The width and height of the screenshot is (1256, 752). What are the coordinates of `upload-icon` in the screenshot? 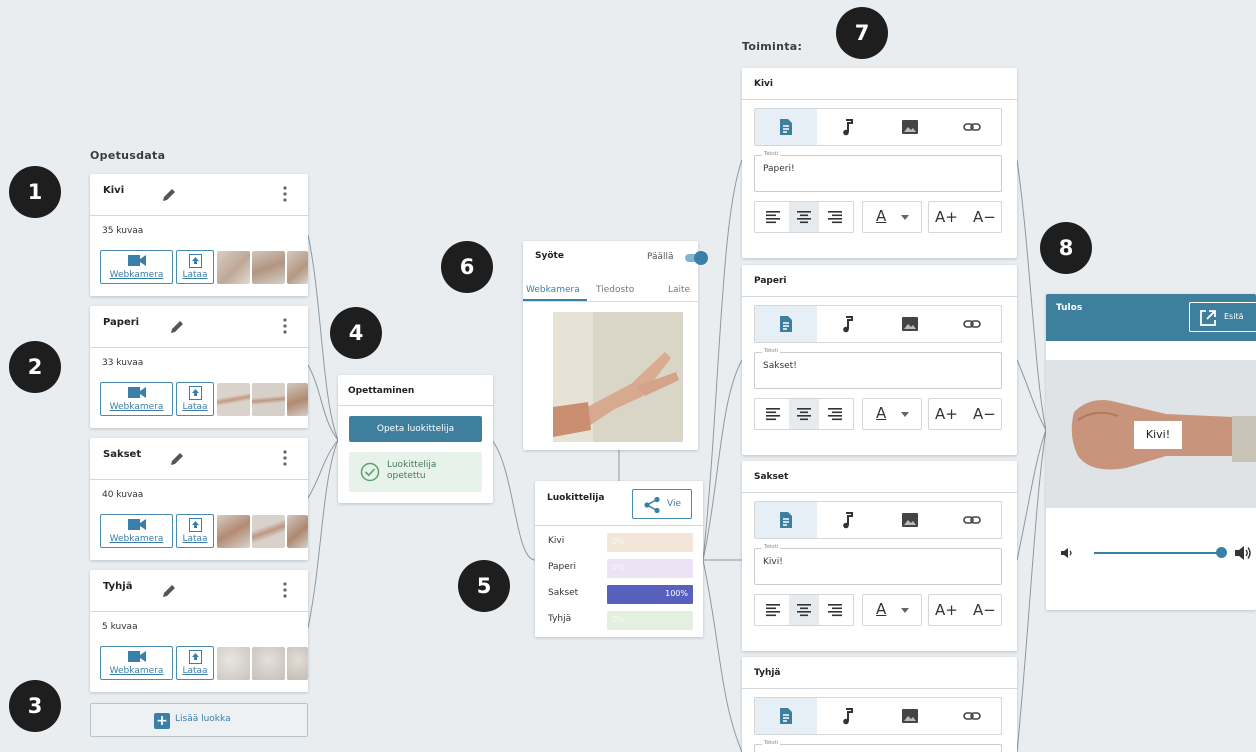 It's located at (195, 525).